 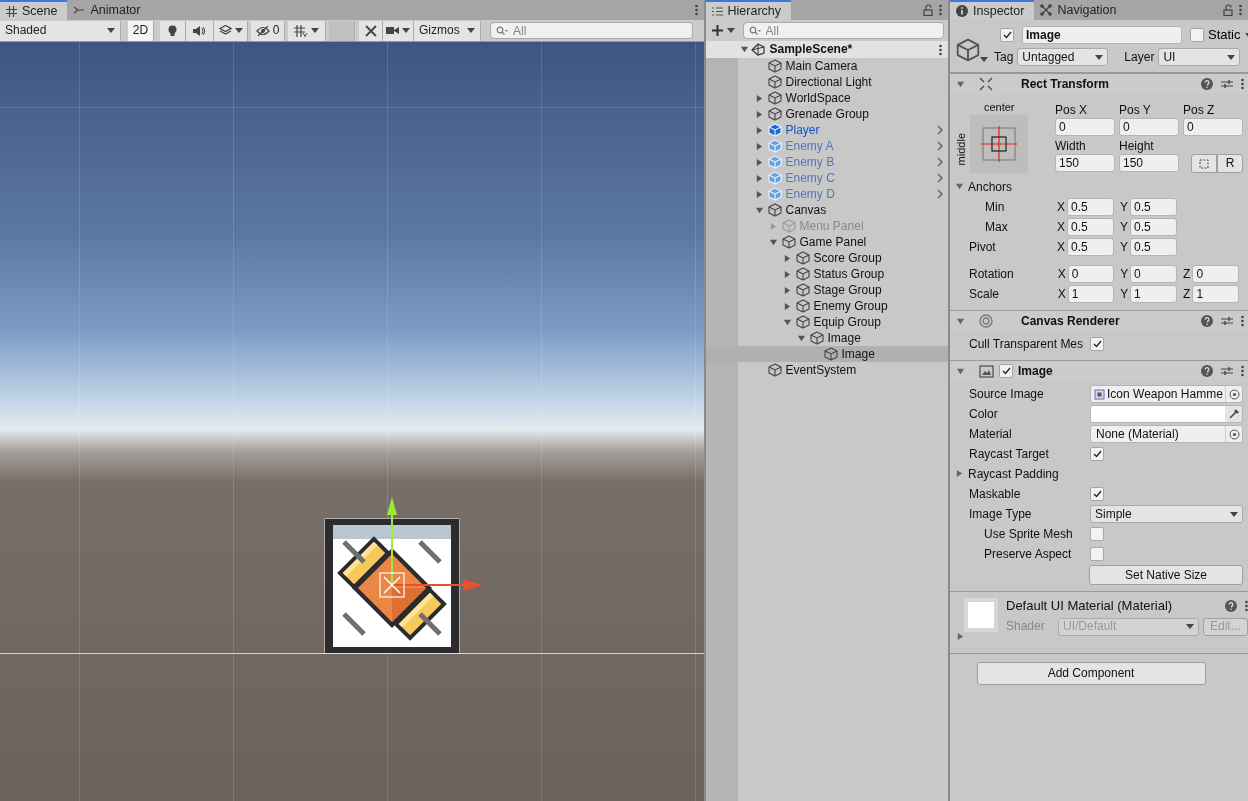 I want to click on 2d-toggle: 2D, so click(x=141, y=30).